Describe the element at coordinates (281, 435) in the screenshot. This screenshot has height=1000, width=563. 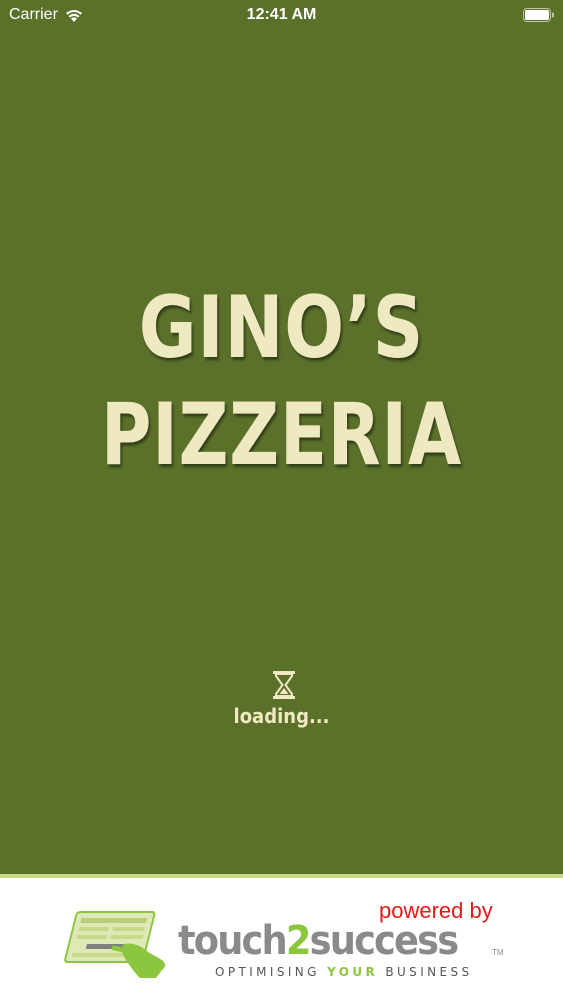
I see `brand-title-line2: PIZZERIA` at that location.